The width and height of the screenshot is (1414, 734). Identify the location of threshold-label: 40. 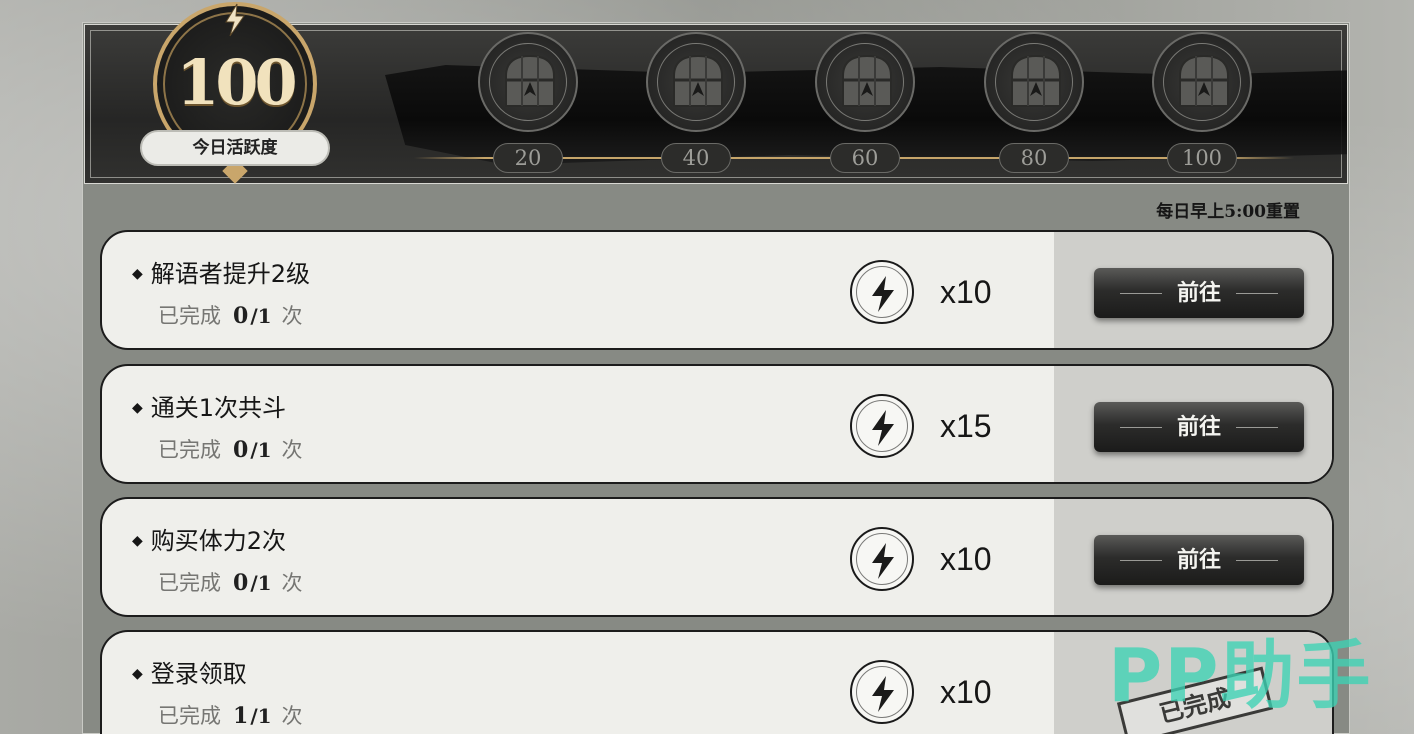
(696, 158).